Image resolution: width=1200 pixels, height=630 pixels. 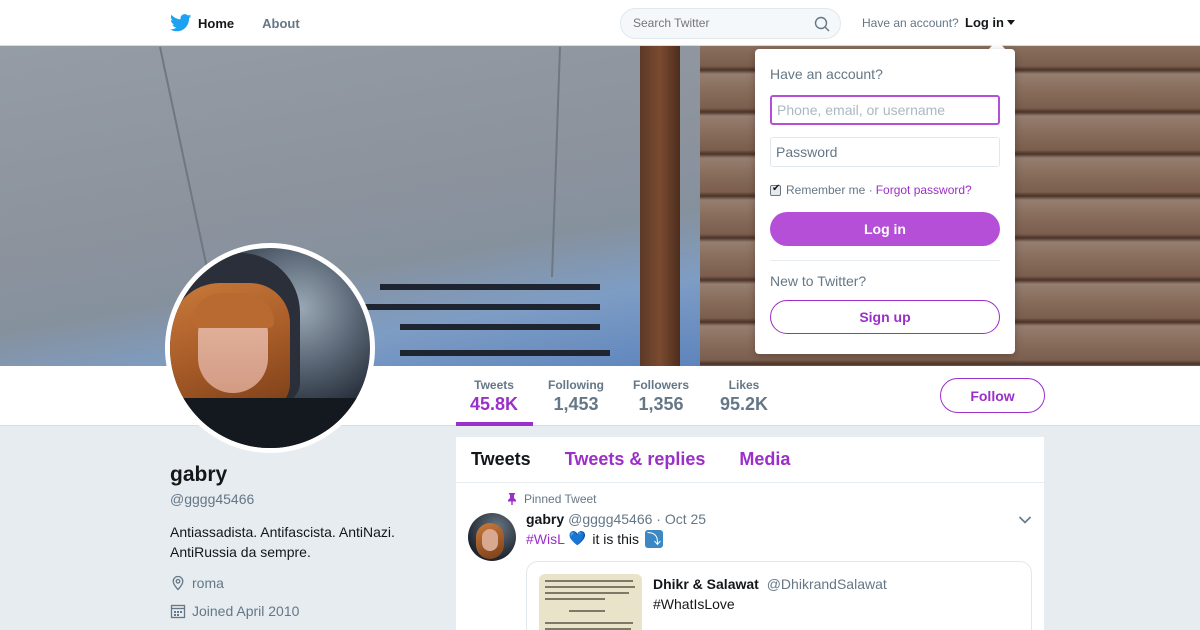 What do you see at coordinates (694, 604) in the screenshot?
I see `quoted-tweet-text: #WhatIsLove` at bounding box center [694, 604].